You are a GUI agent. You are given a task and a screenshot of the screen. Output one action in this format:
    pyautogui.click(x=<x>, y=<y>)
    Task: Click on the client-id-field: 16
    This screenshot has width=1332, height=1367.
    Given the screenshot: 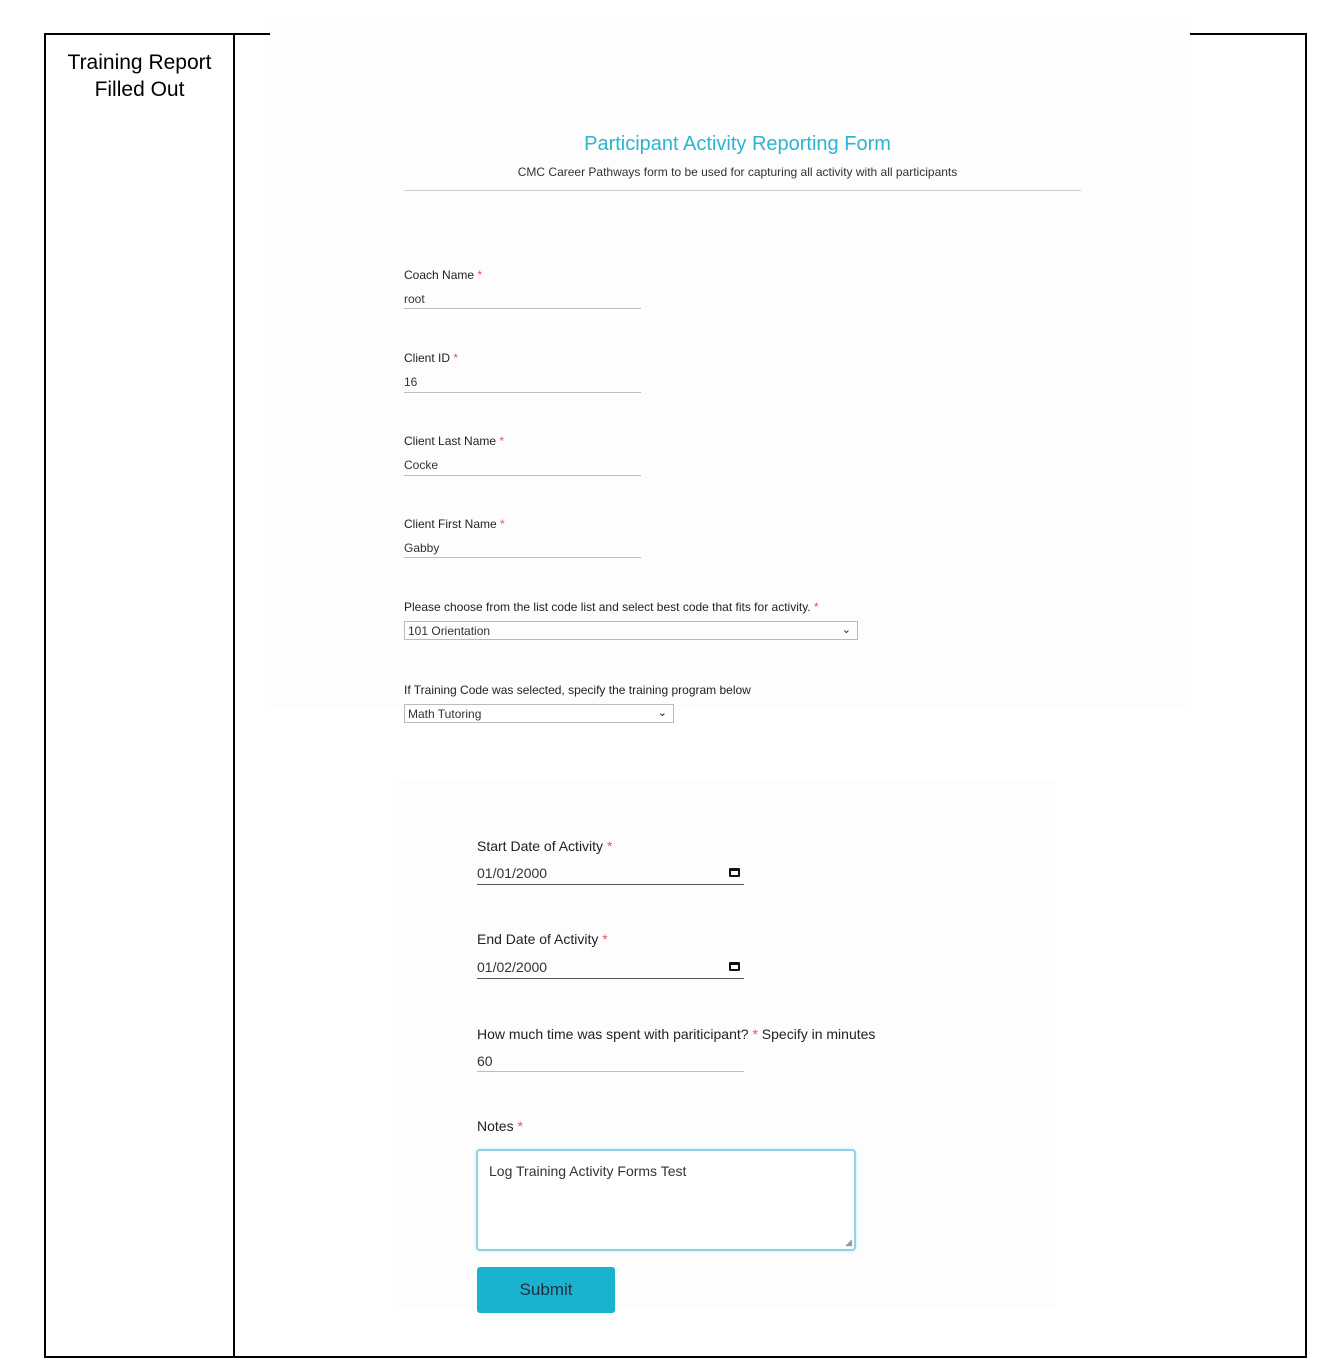 What is the action you would take?
    pyautogui.click(x=410, y=382)
    